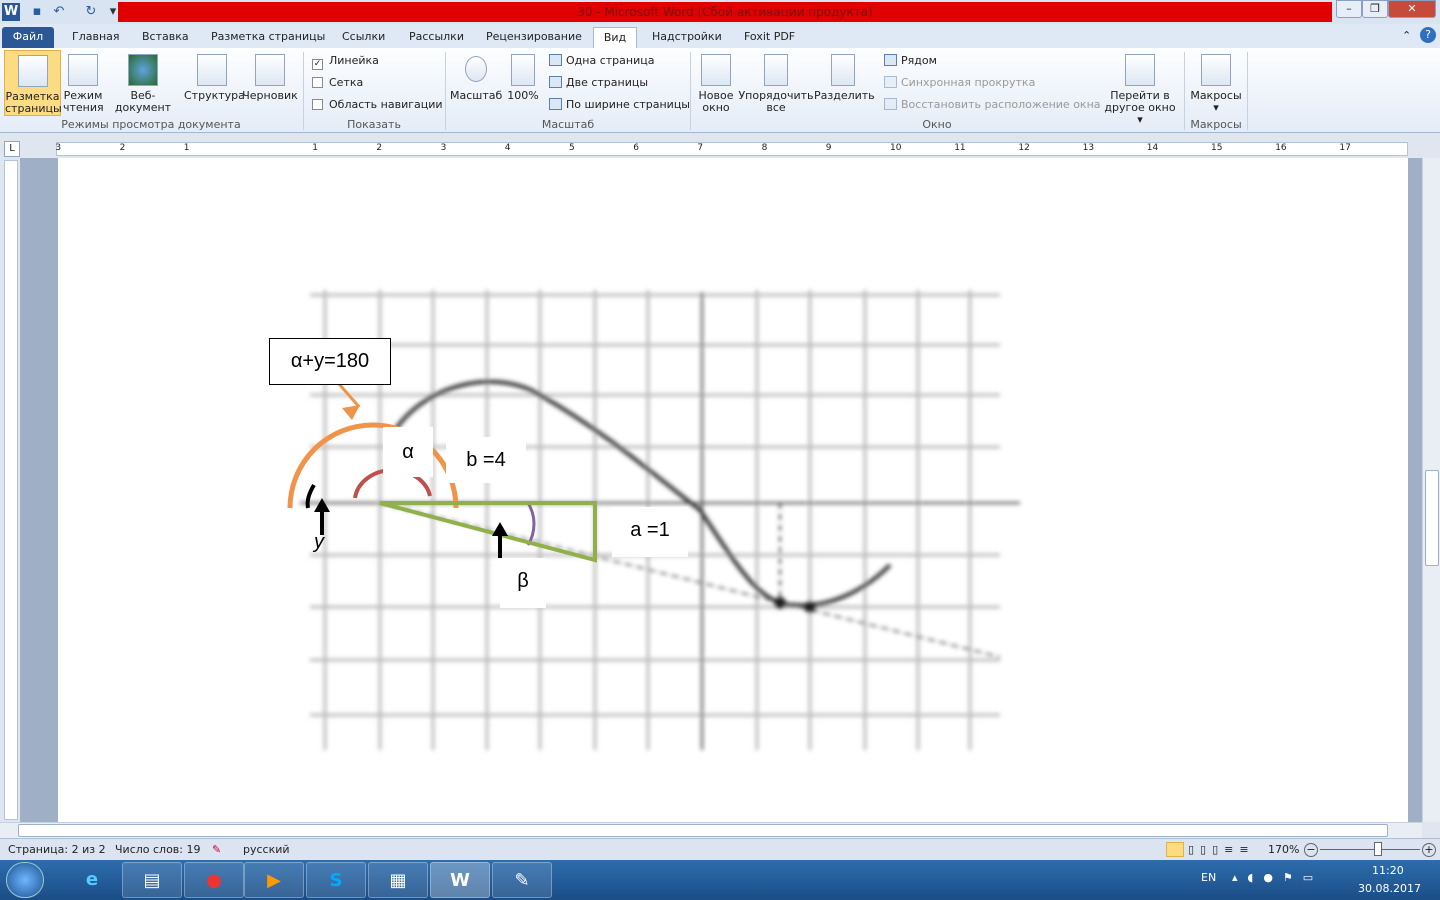  I want to click on clock-date: 30.08.2017, so click(1389, 888).